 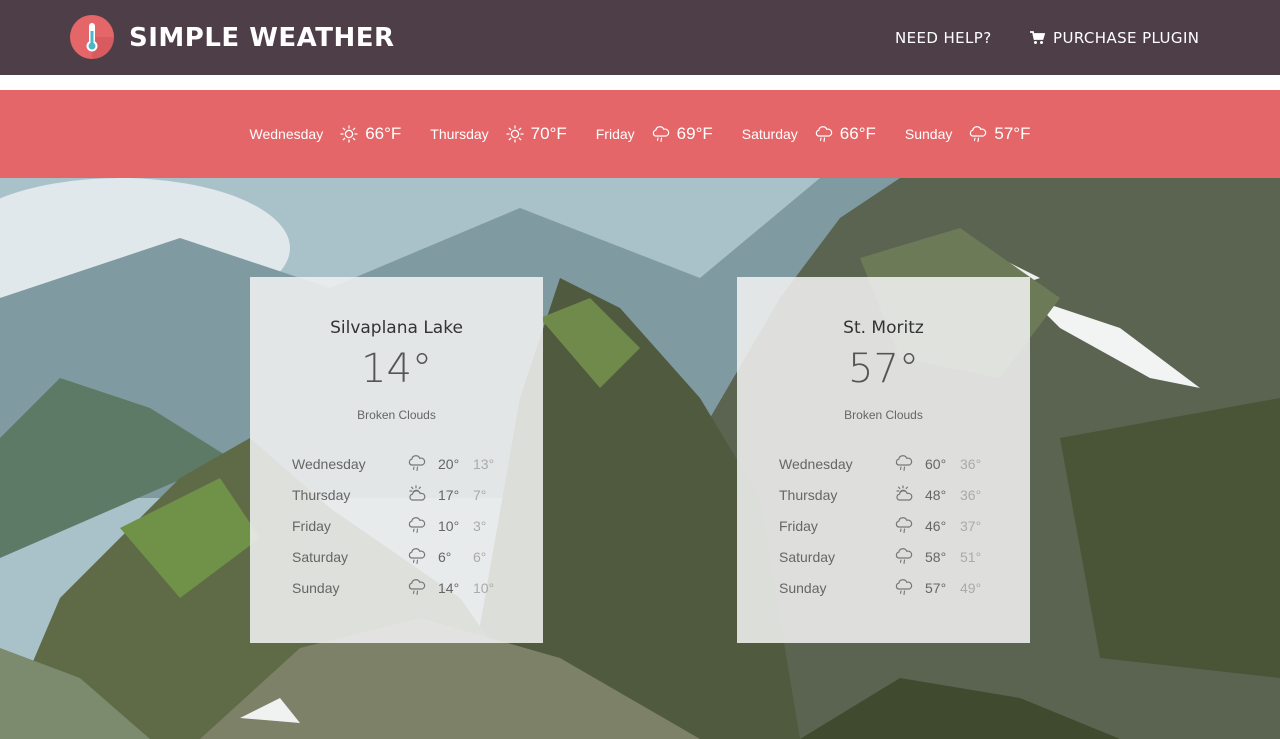 What do you see at coordinates (399, 591) in the screenshot?
I see `forecast-row: Sunday 14° 10°` at bounding box center [399, 591].